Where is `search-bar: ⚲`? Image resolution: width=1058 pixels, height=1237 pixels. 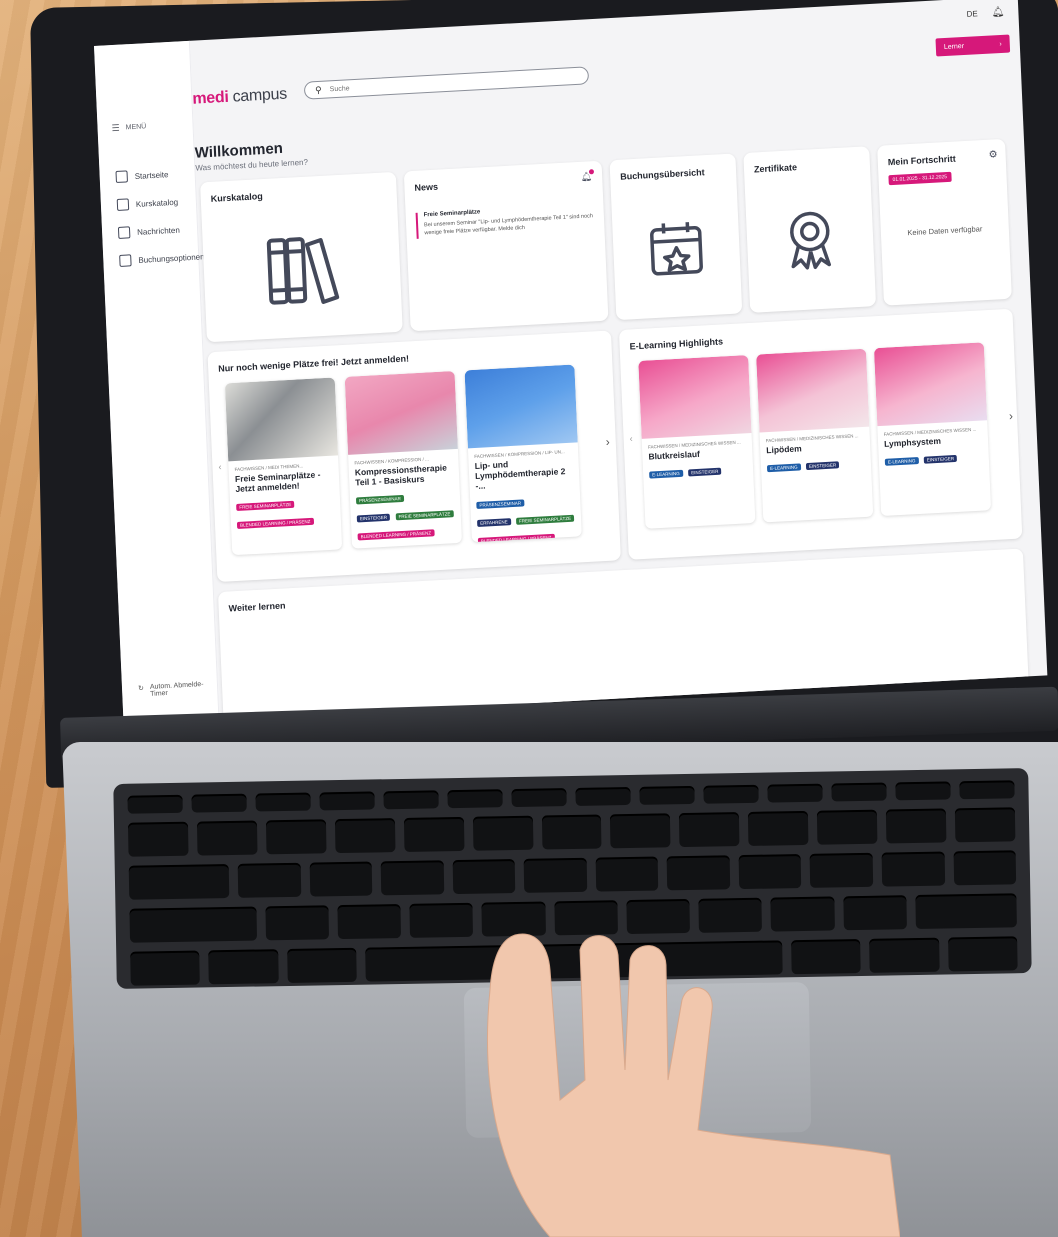 search-bar: ⚲ is located at coordinates (446, 83).